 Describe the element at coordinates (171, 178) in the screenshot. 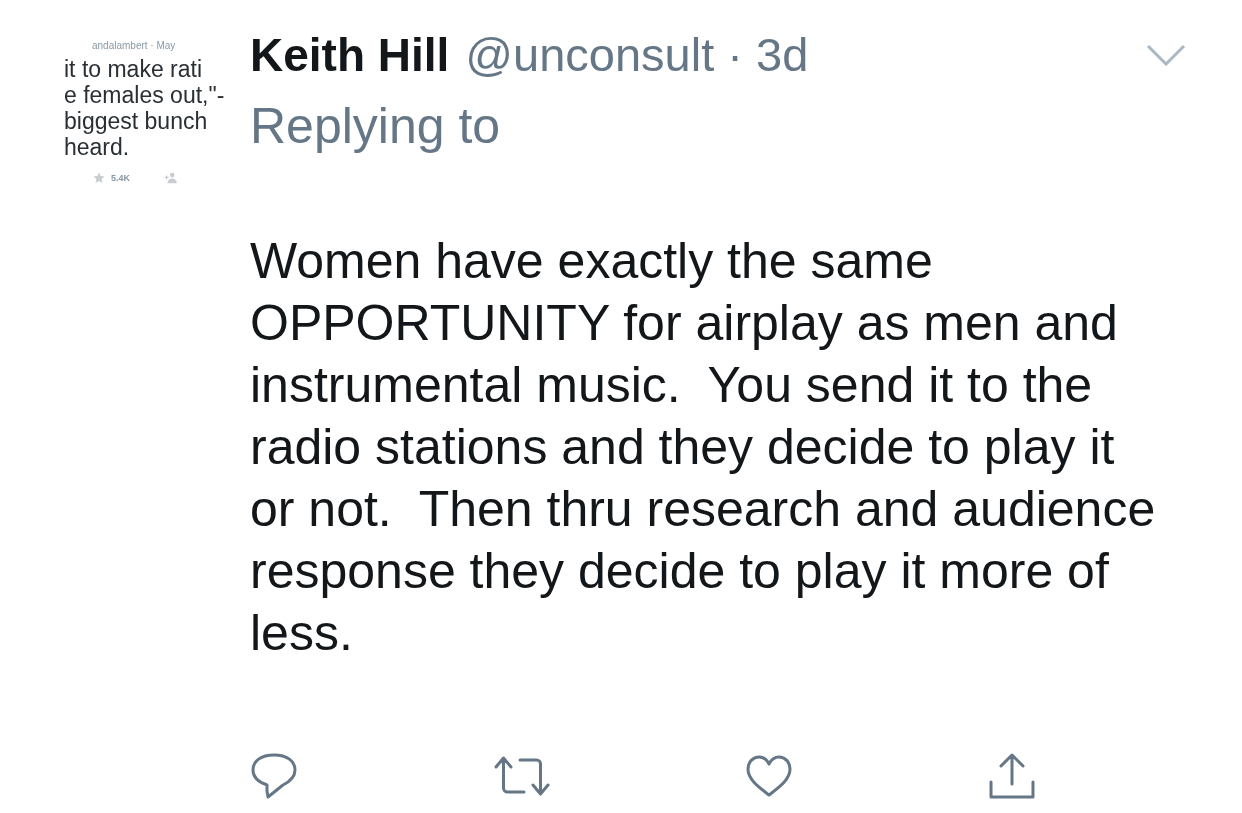

I see `person-plus-icon` at that location.